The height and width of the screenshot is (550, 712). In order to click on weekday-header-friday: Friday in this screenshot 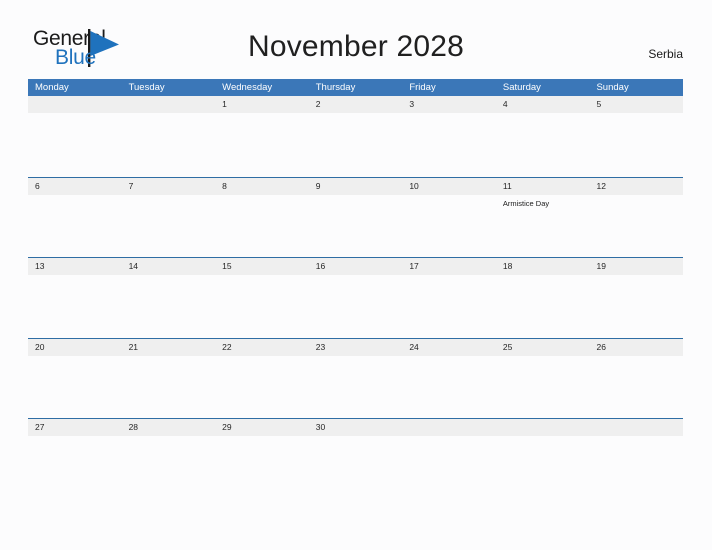, I will do `click(422, 87)`.